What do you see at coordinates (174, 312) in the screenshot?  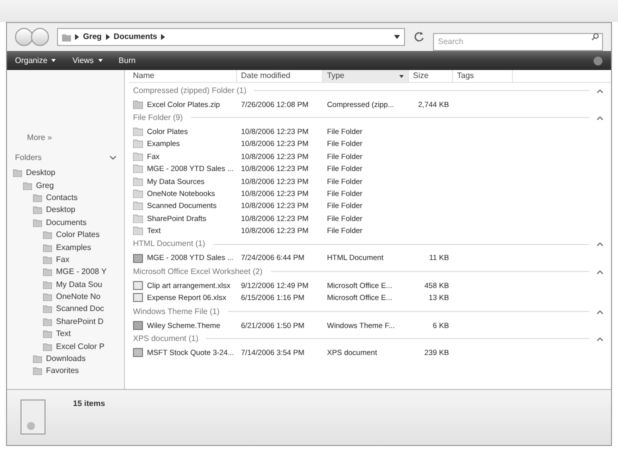 I see `group-header: Windows Theme File (1)` at bounding box center [174, 312].